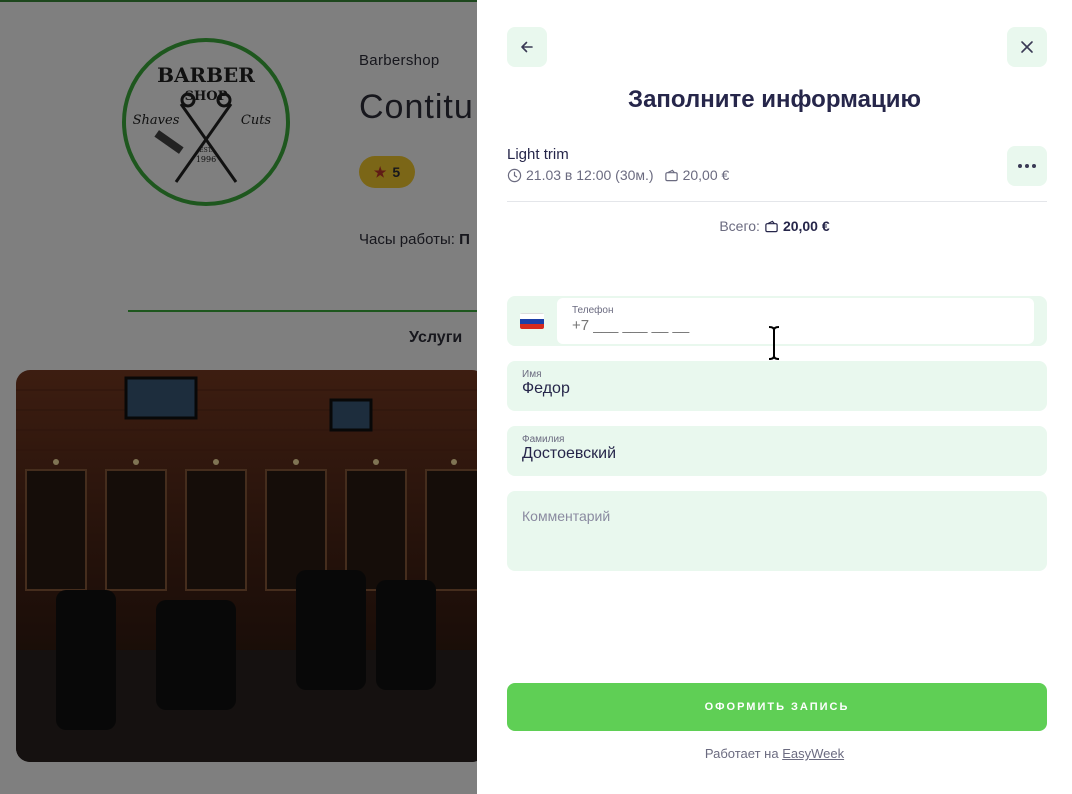 This screenshot has height=794, width=1072. I want to click on total-value: 20,00 €, so click(806, 226).